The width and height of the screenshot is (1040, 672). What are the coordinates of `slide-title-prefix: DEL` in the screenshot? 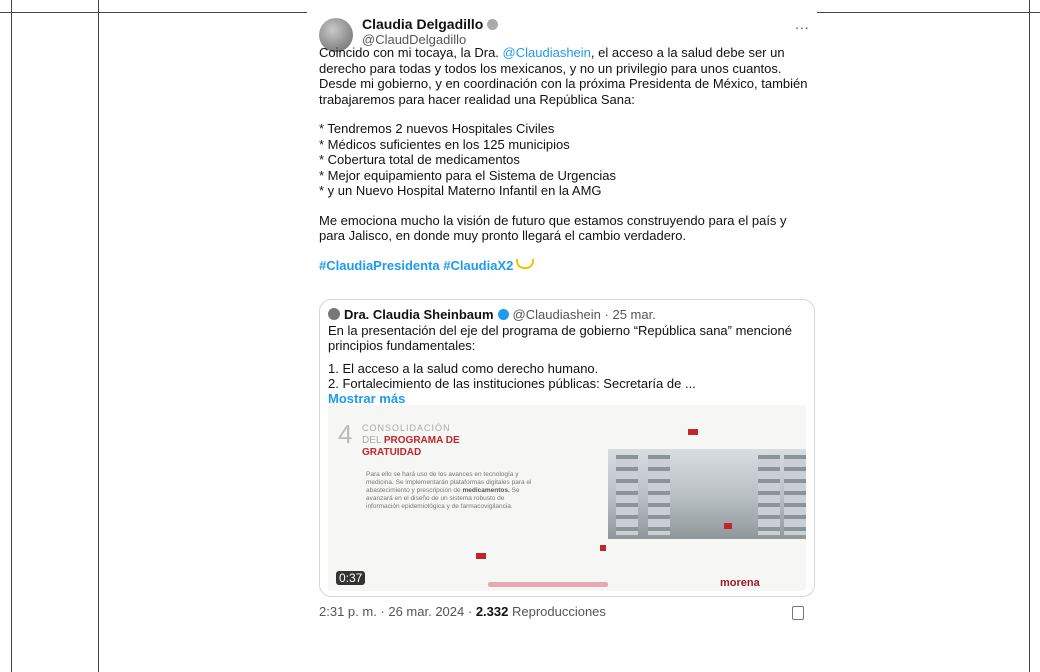 It's located at (373, 440).